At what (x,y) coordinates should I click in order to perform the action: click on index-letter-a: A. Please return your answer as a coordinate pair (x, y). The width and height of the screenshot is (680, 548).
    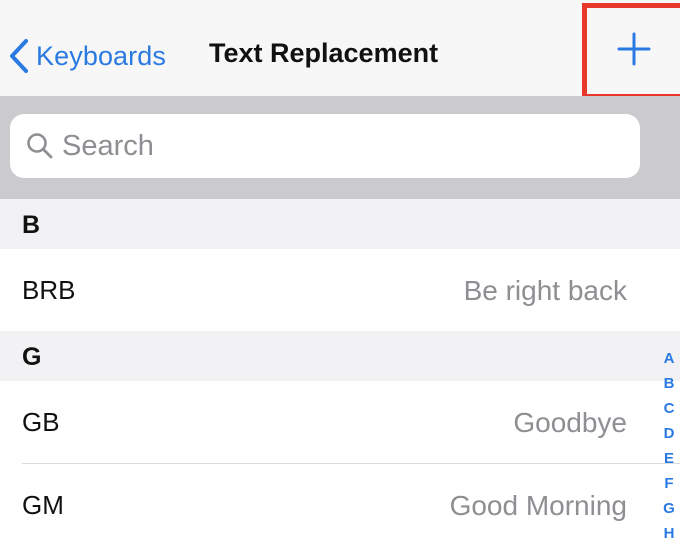
    Looking at the image, I should click on (669, 358).